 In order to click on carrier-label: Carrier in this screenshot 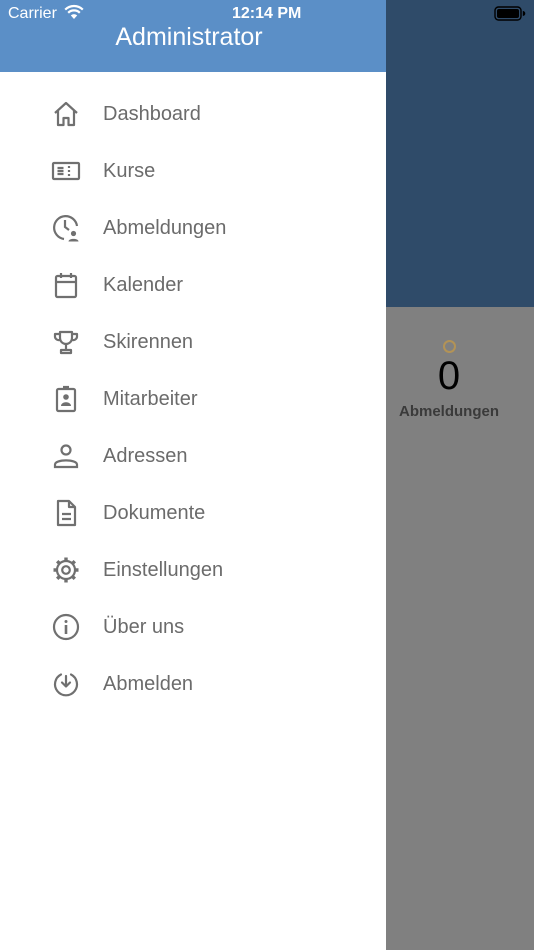, I will do `click(32, 13)`.